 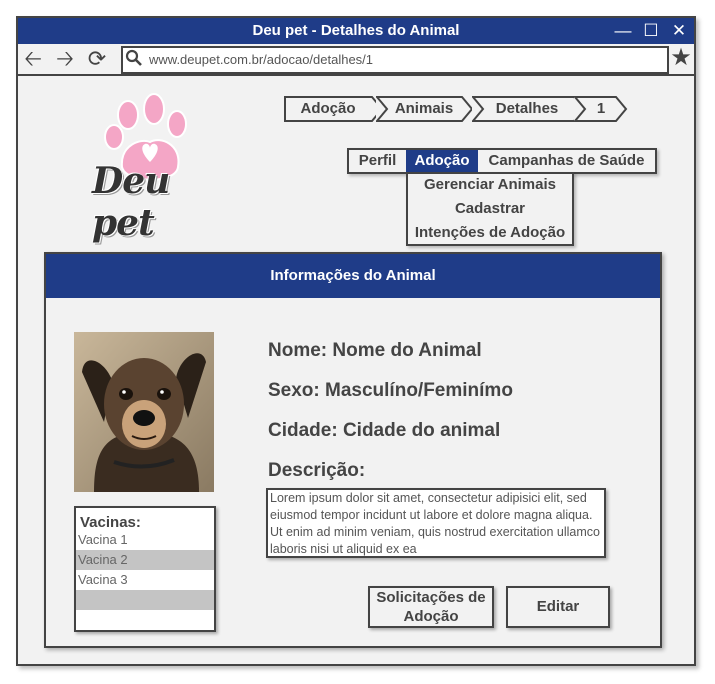 What do you see at coordinates (623, 31) in the screenshot?
I see `minimize-icon: —` at bounding box center [623, 31].